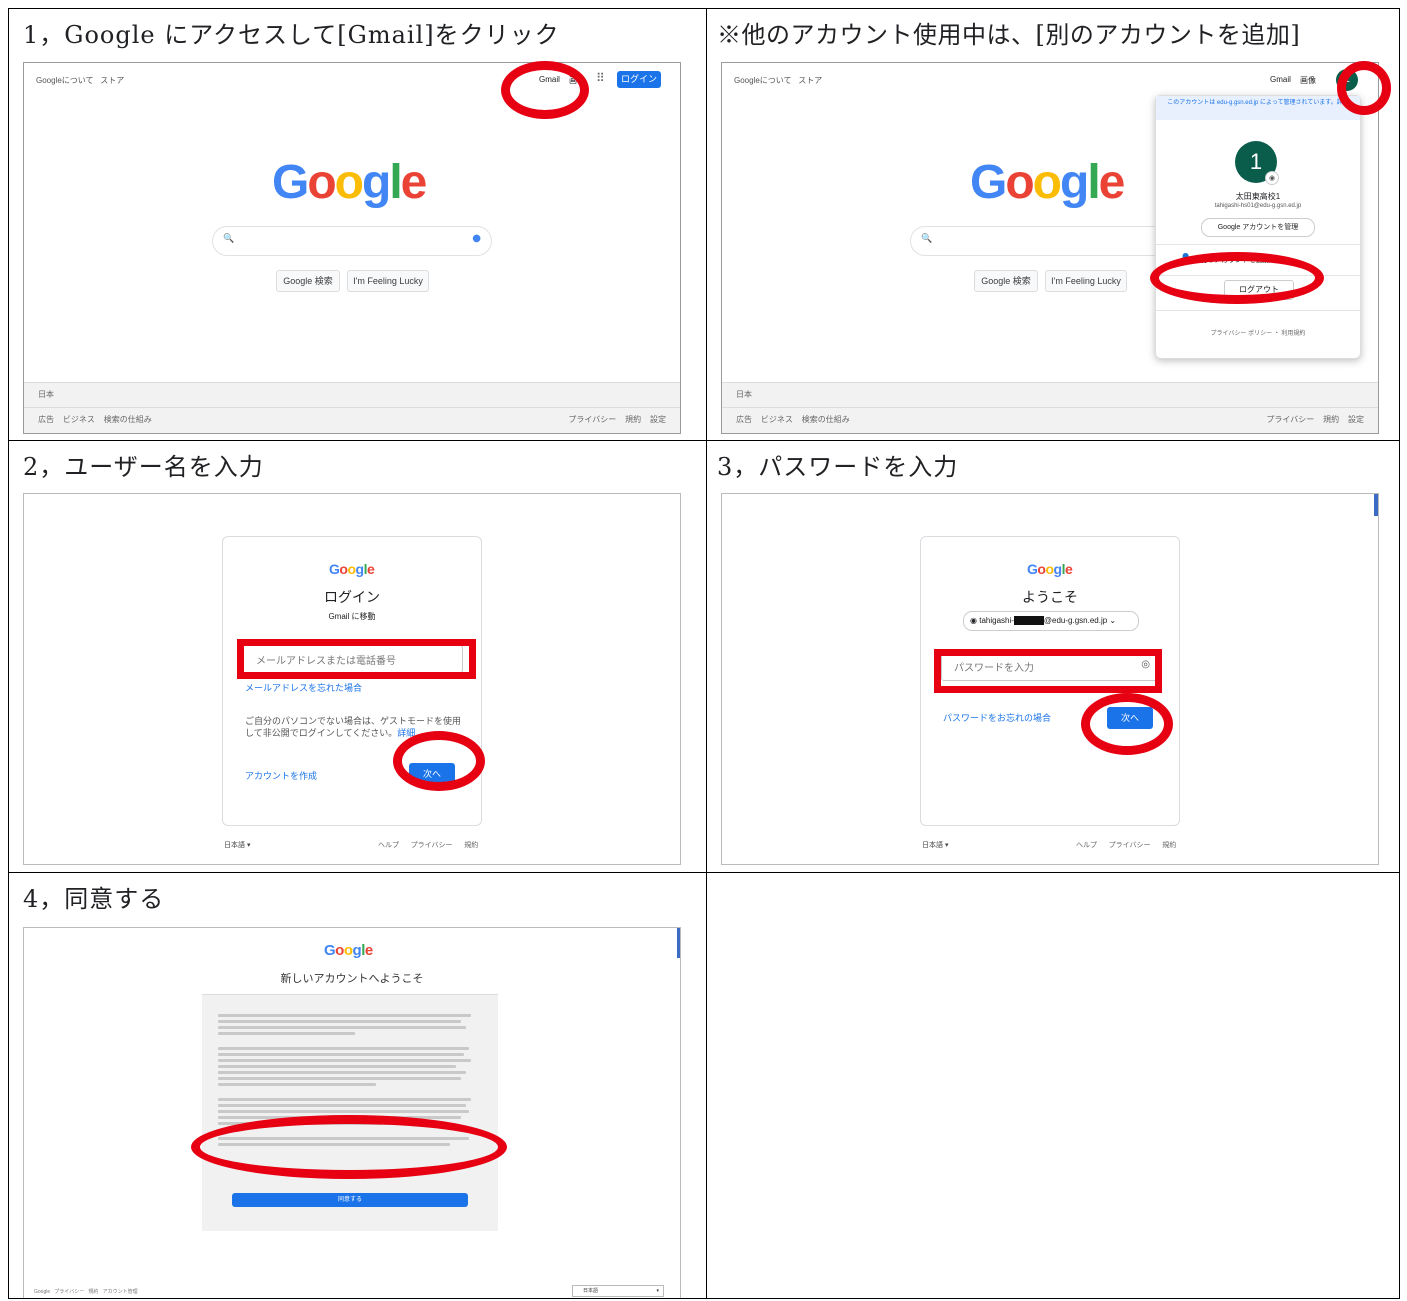 Image resolution: width=1407 pixels, height=1301 pixels. I want to click on highlight-avatar, so click(1364, 88).